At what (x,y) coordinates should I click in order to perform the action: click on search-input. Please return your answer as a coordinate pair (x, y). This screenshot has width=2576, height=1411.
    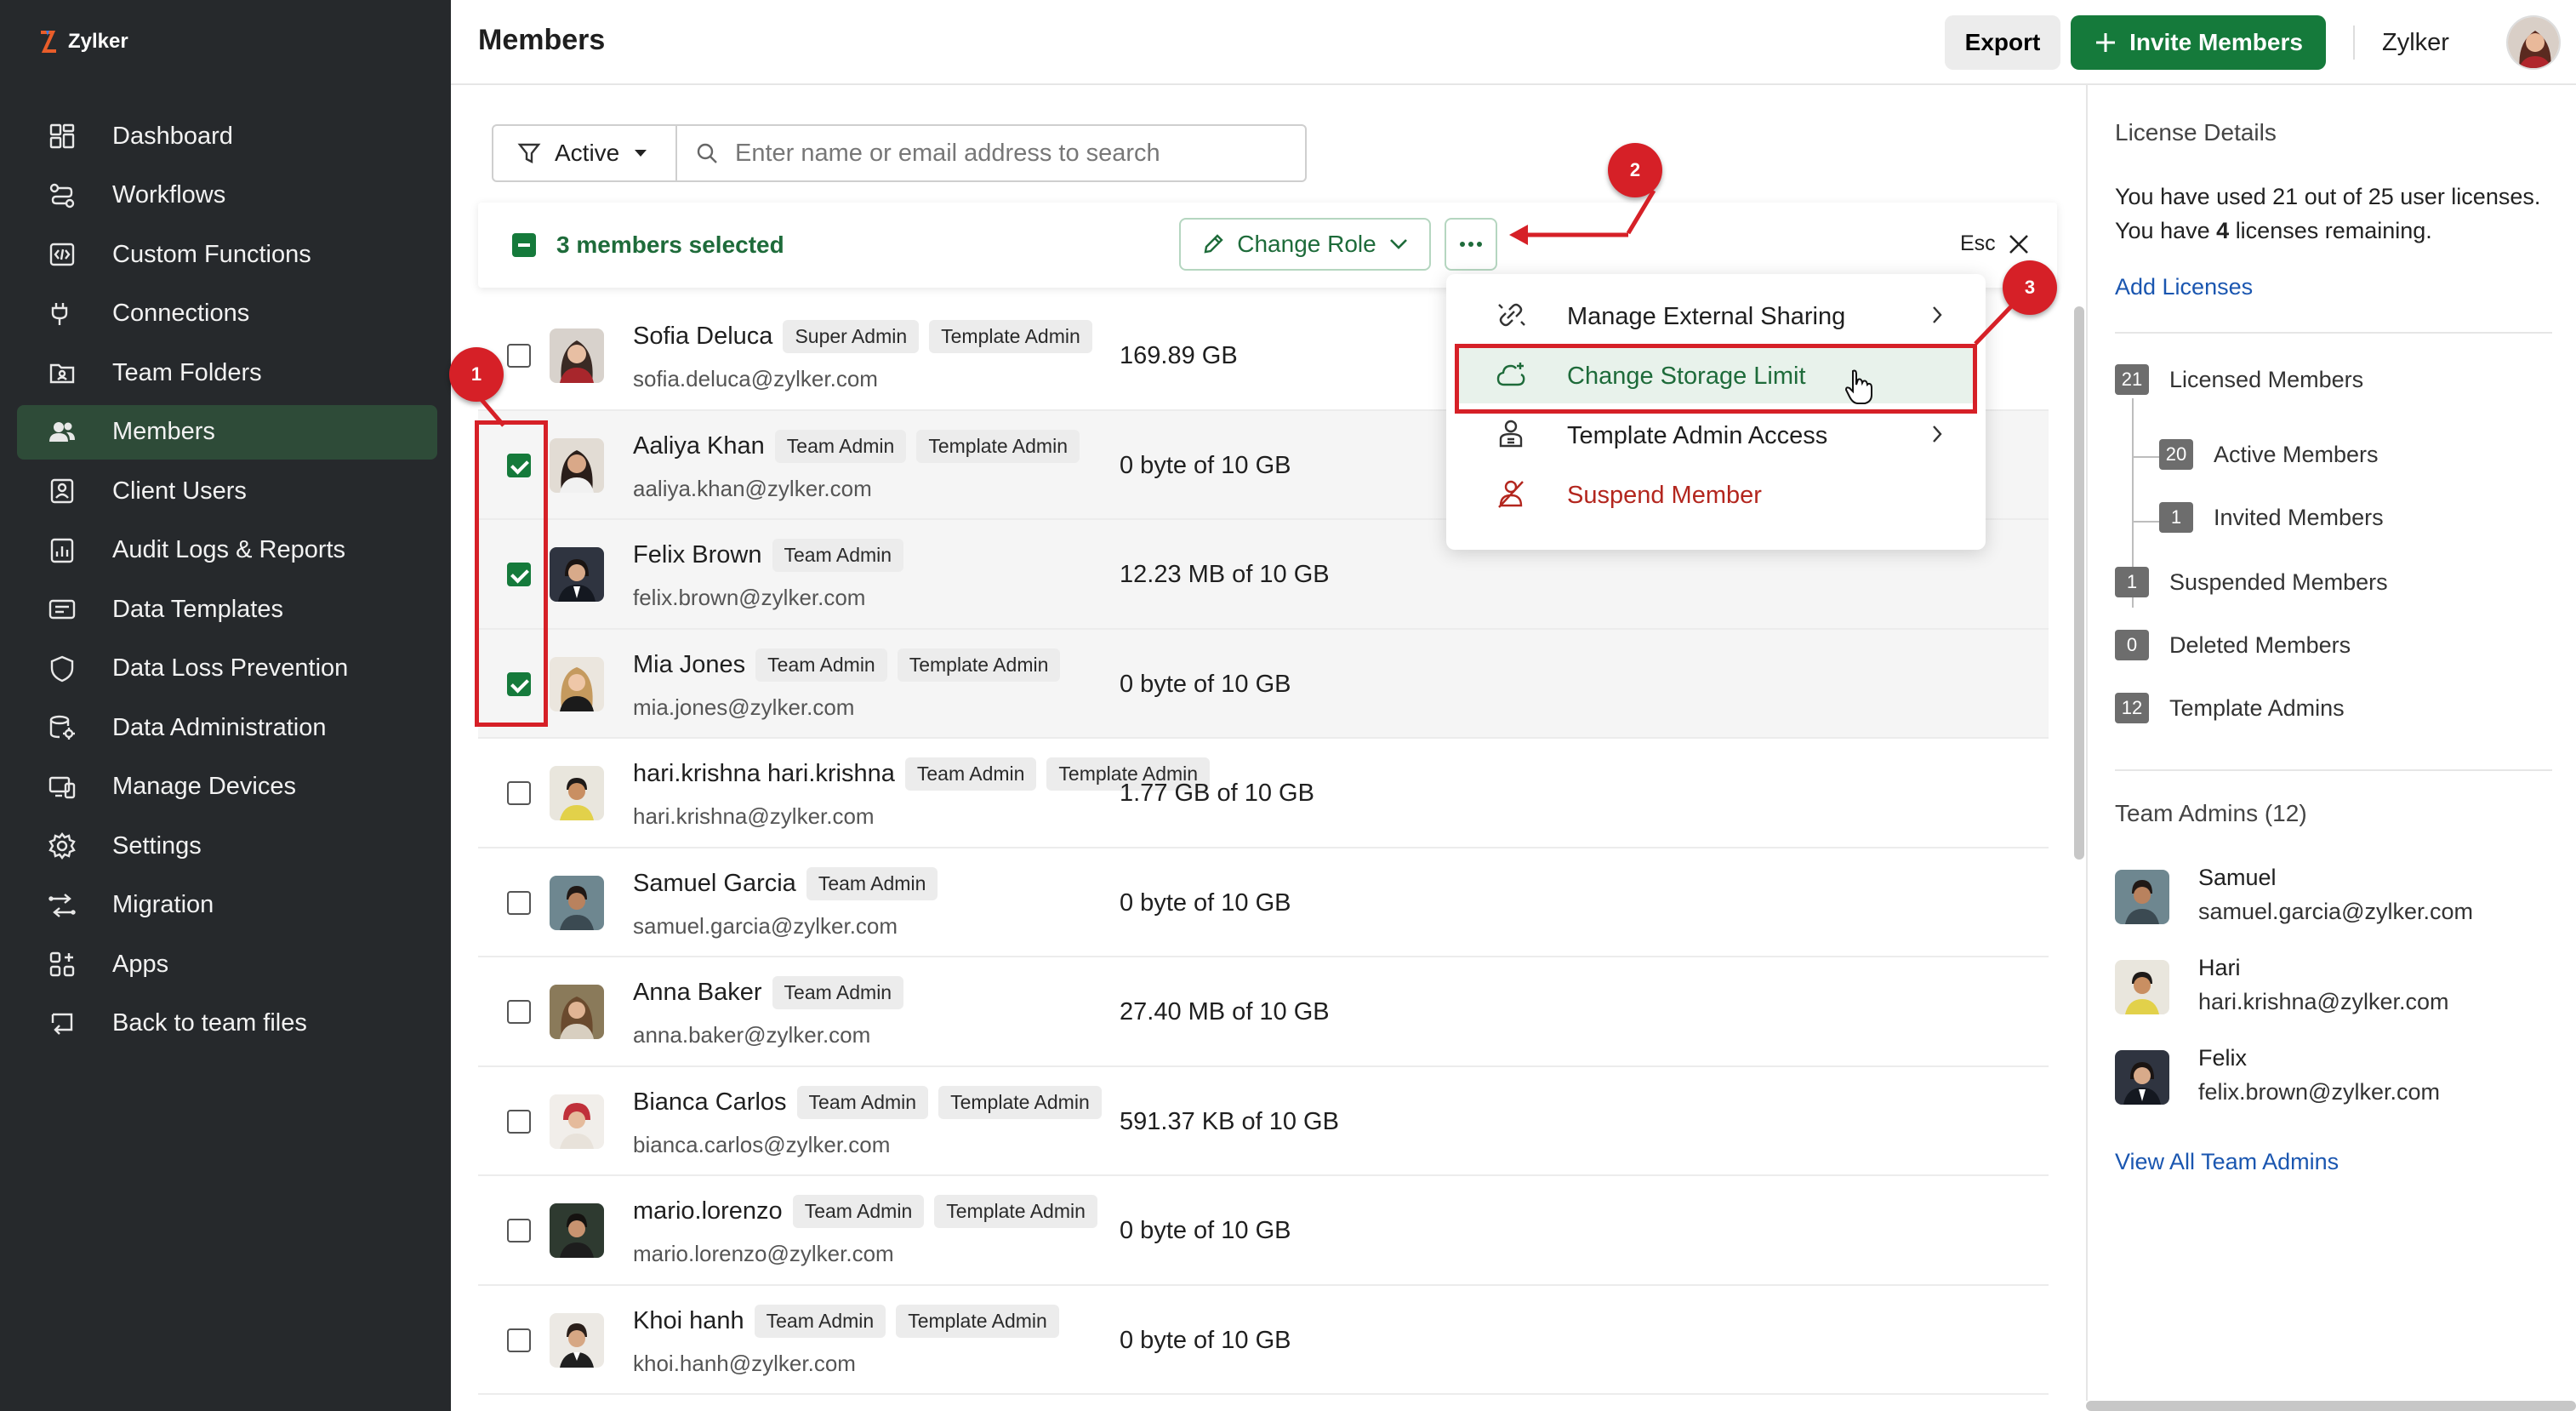
    Looking at the image, I should click on (1007, 153).